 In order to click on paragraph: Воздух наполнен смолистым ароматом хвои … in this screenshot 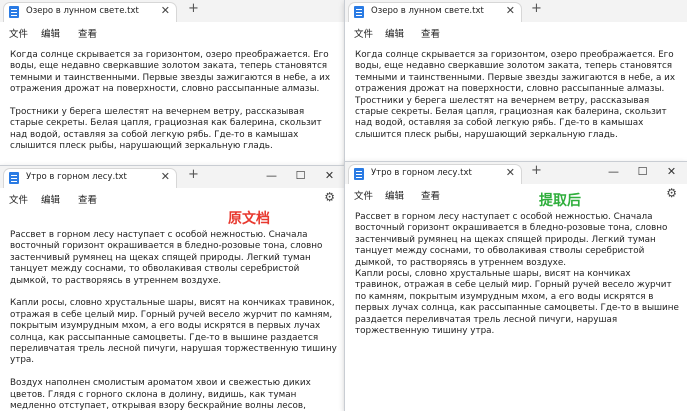, I will do `click(160, 394)`.